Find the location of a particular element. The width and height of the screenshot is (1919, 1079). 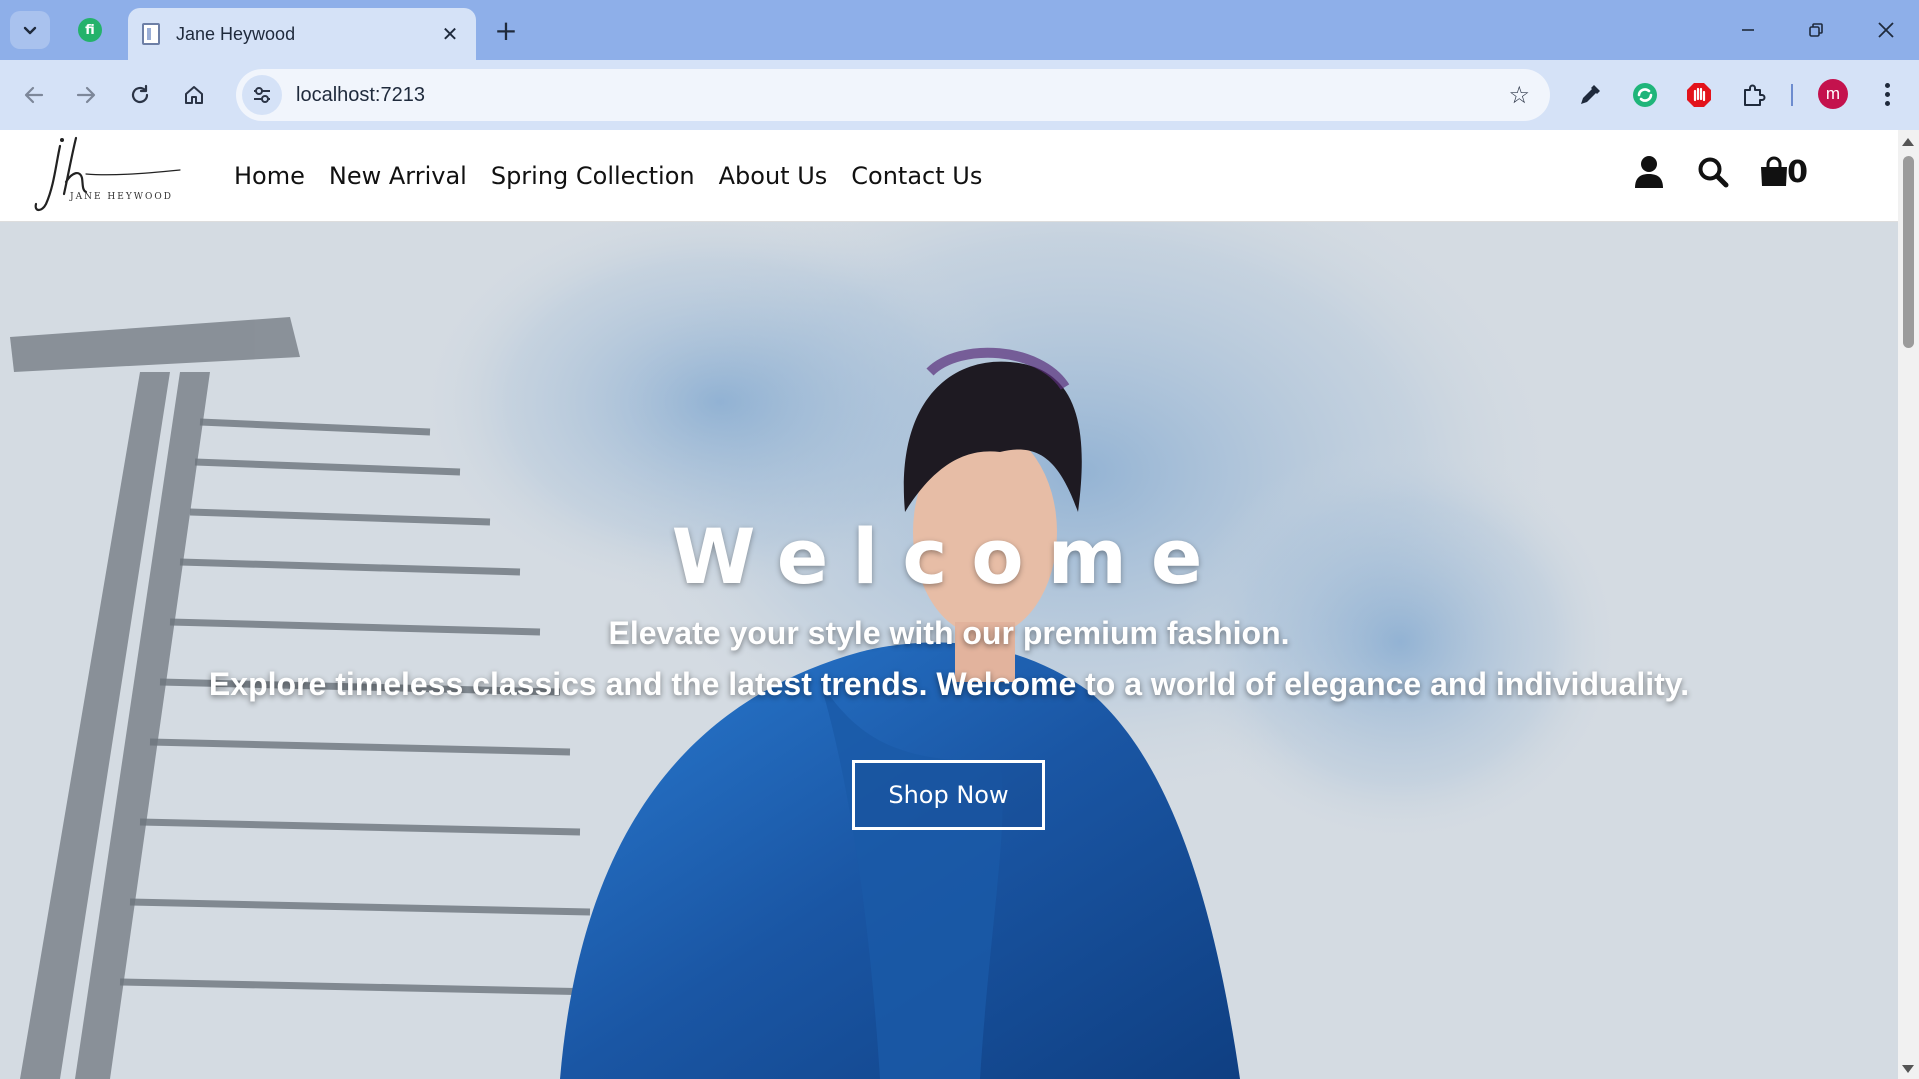

bookmark-star-icon: ☆ is located at coordinates (1519, 95).